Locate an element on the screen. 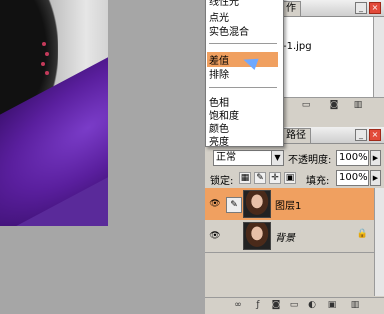 This screenshot has height=314, width=384. lock-brush-icon: ✎ is located at coordinates (260, 178).